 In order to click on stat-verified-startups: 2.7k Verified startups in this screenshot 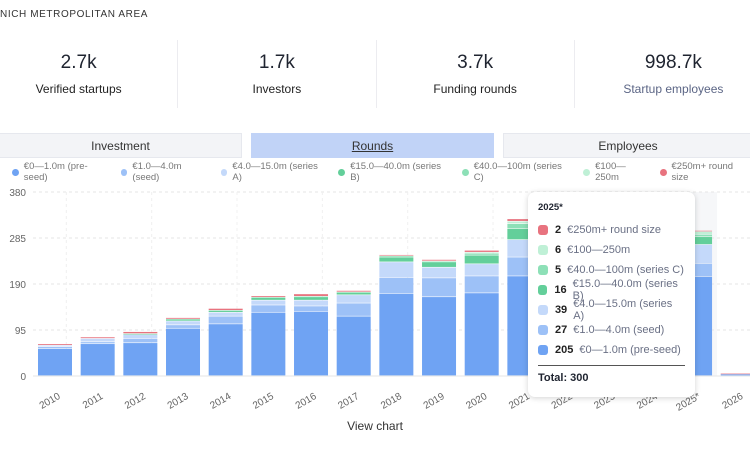, I will do `click(89, 74)`.